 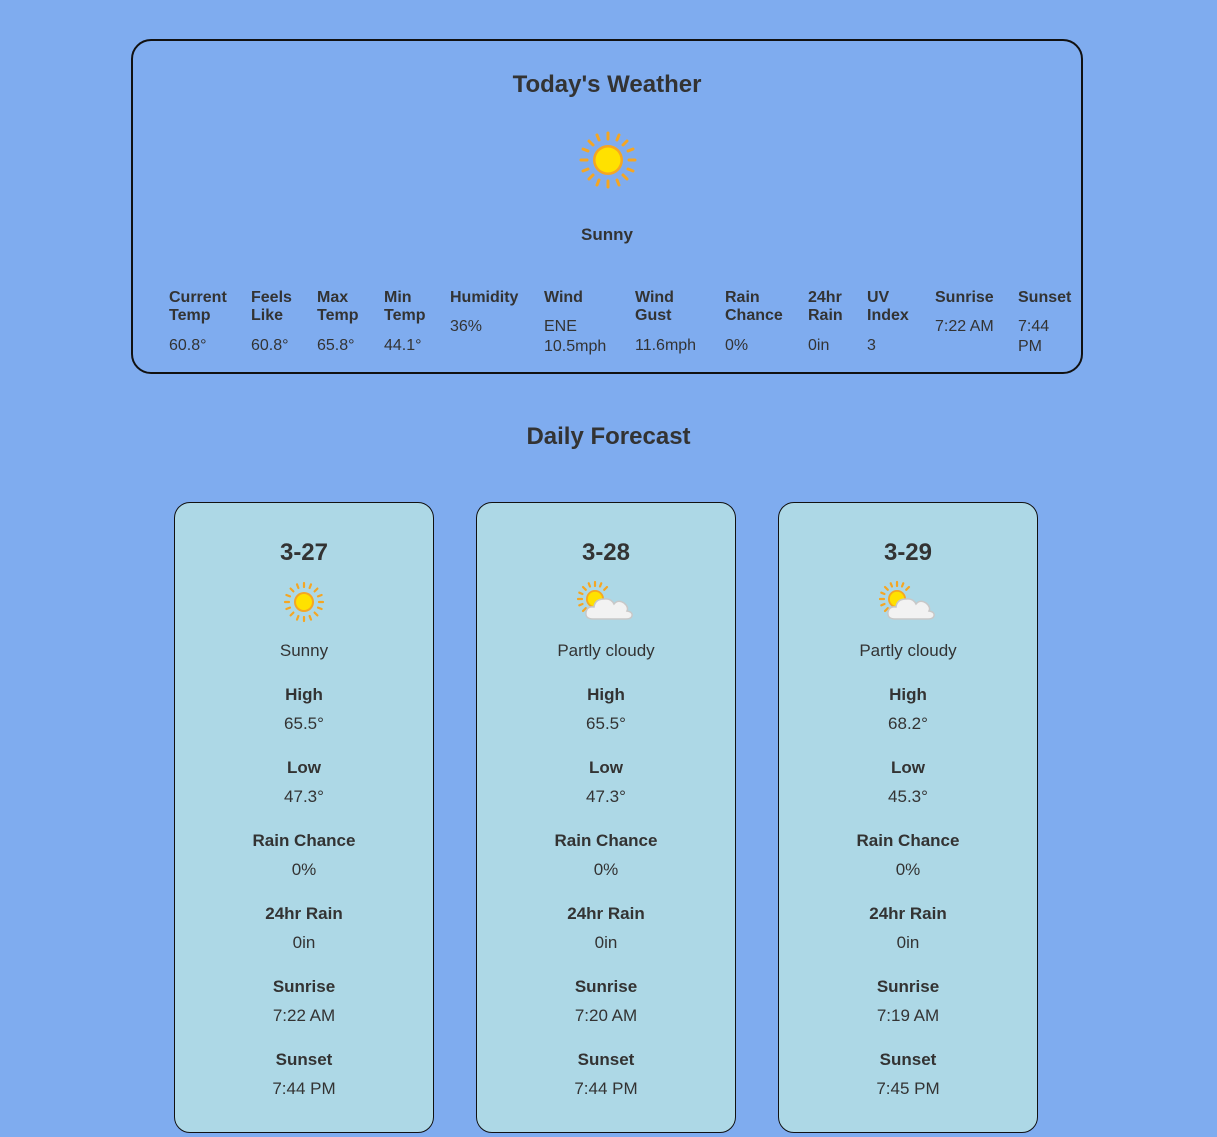 What do you see at coordinates (908, 1015) in the screenshot?
I see `forecast-stat-value: 7:19 AM` at bounding box center [908, 1015].